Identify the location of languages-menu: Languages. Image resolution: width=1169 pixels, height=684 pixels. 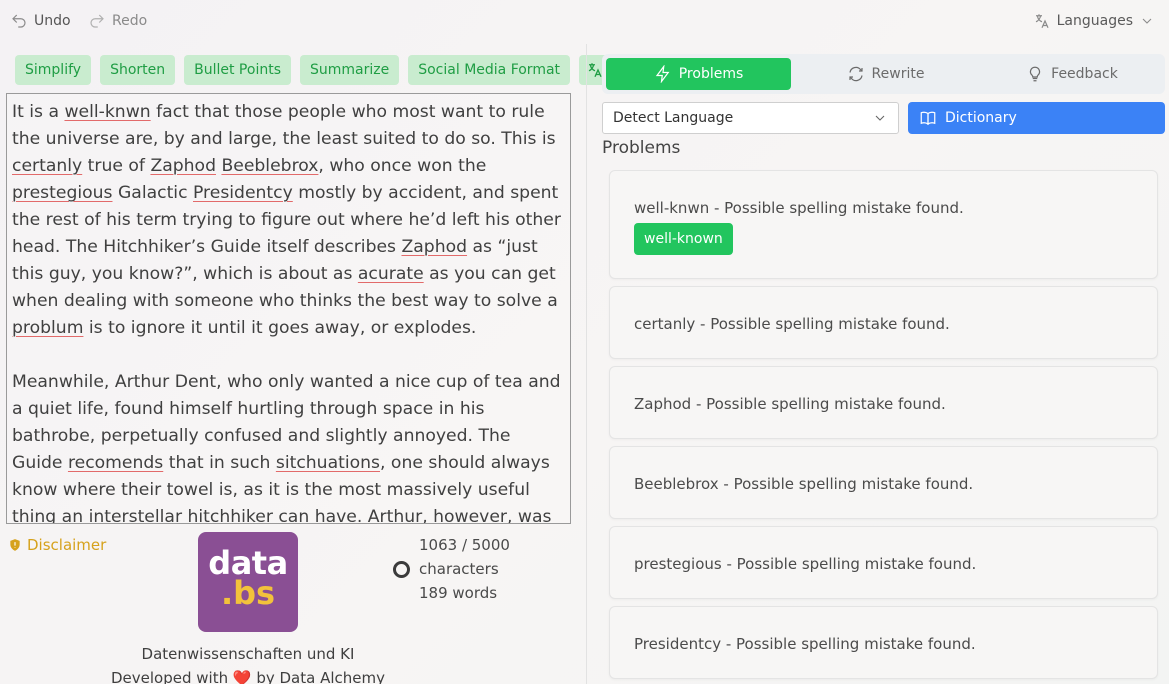
(1094, 21).